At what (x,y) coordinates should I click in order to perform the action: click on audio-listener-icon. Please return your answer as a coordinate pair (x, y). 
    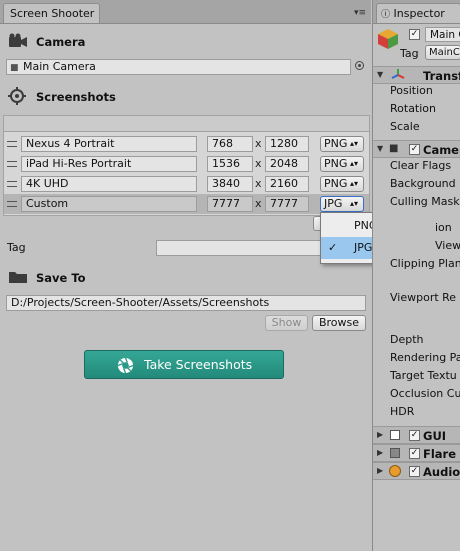
    Looking at the image, I should click on (395, 471).